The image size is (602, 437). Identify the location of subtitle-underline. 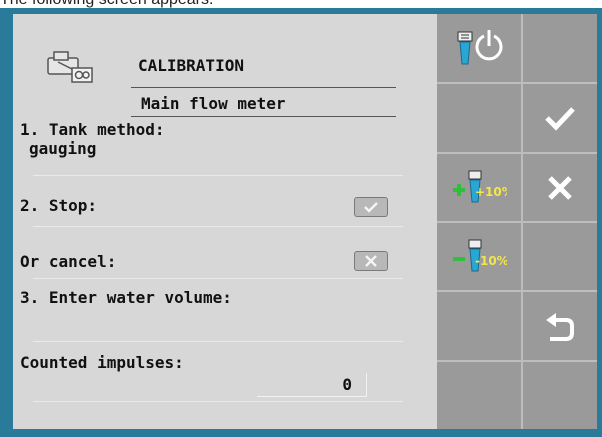
(263, 116).